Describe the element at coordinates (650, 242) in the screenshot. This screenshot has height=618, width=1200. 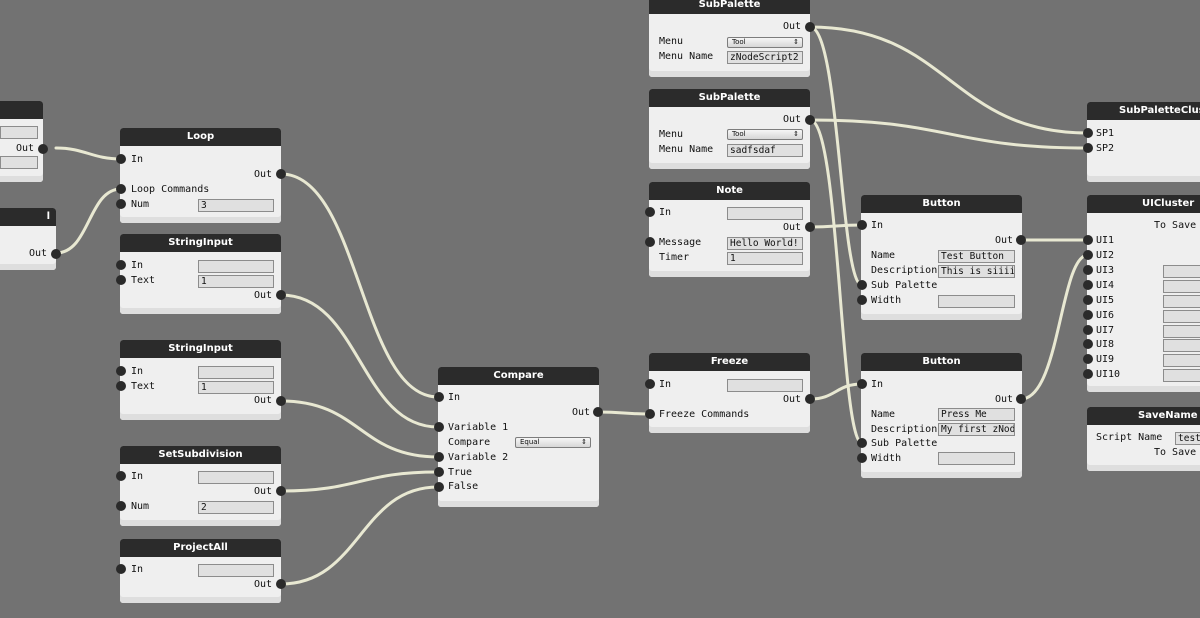
I see `message-port` at that location.